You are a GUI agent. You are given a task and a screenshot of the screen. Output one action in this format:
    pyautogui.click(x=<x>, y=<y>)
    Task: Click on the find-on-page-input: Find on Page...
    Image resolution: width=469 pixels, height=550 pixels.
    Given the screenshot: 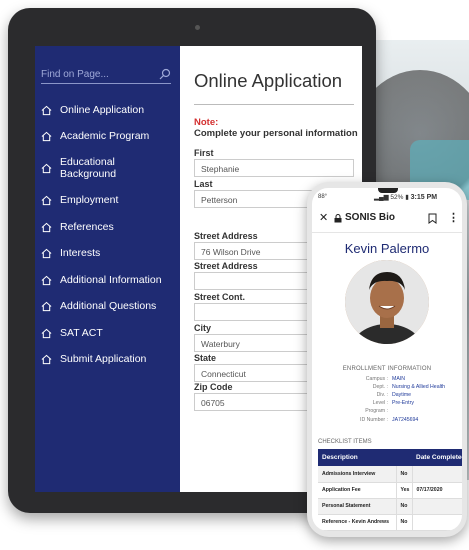 What is the action you would take?
    pyautogui.click(x=106, y=76)
    